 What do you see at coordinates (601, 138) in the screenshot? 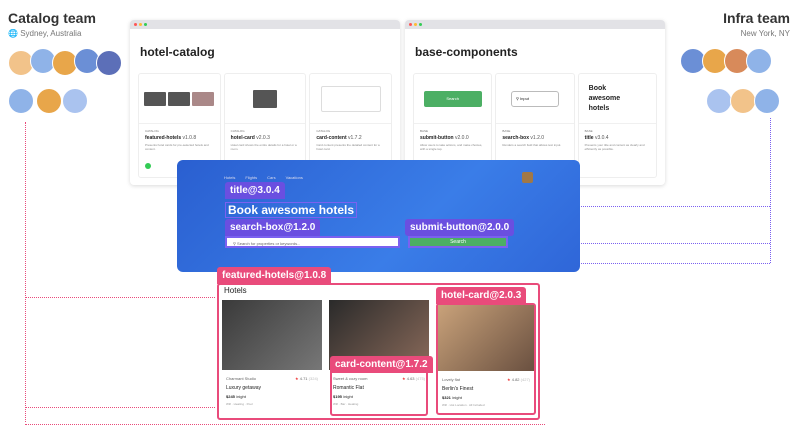
I see `card-version: v3.0.4` at bounding box center [601, 138].